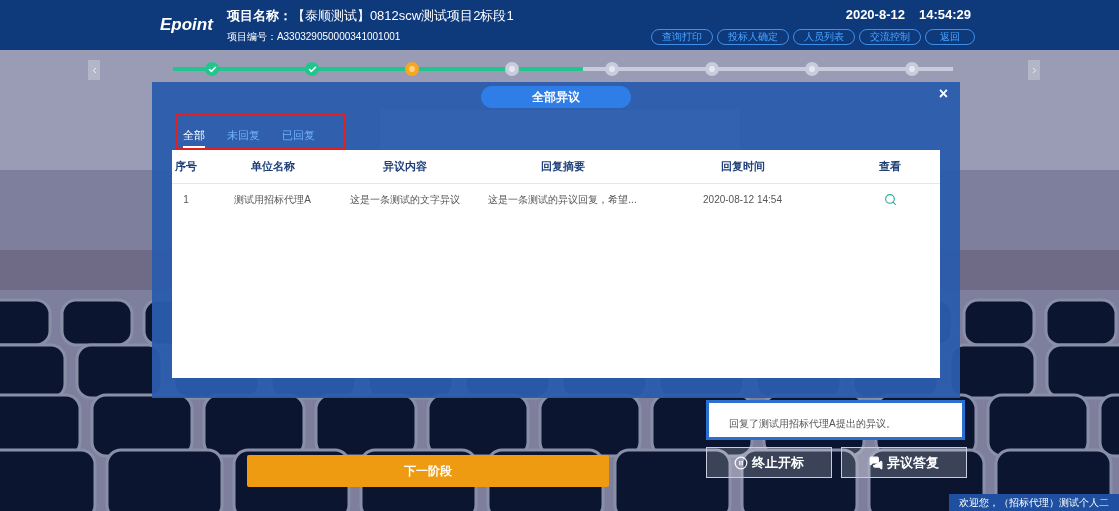 The width and height of the screenshot is (1119, 511). What do you see at coordinates (890, 199) in the screenshot?
I see `search-icon` at bounding box center [890, 199].